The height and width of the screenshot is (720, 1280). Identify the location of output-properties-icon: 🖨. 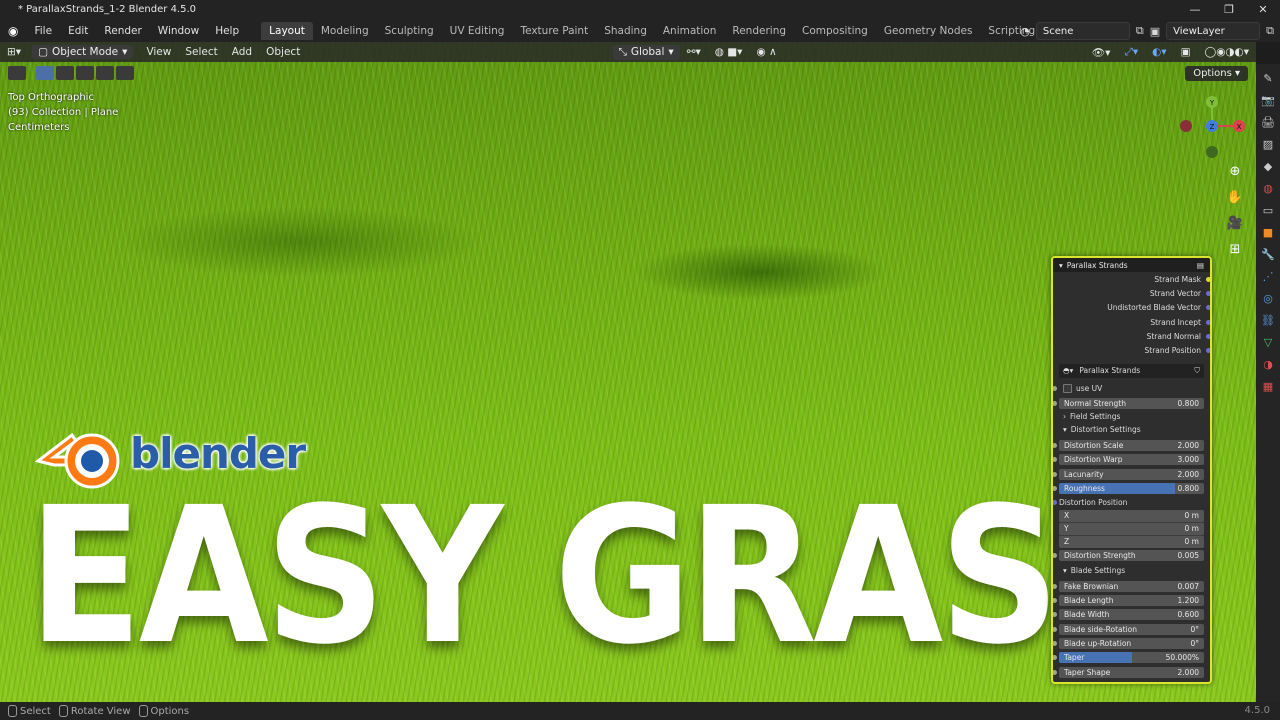
(1268, 122).